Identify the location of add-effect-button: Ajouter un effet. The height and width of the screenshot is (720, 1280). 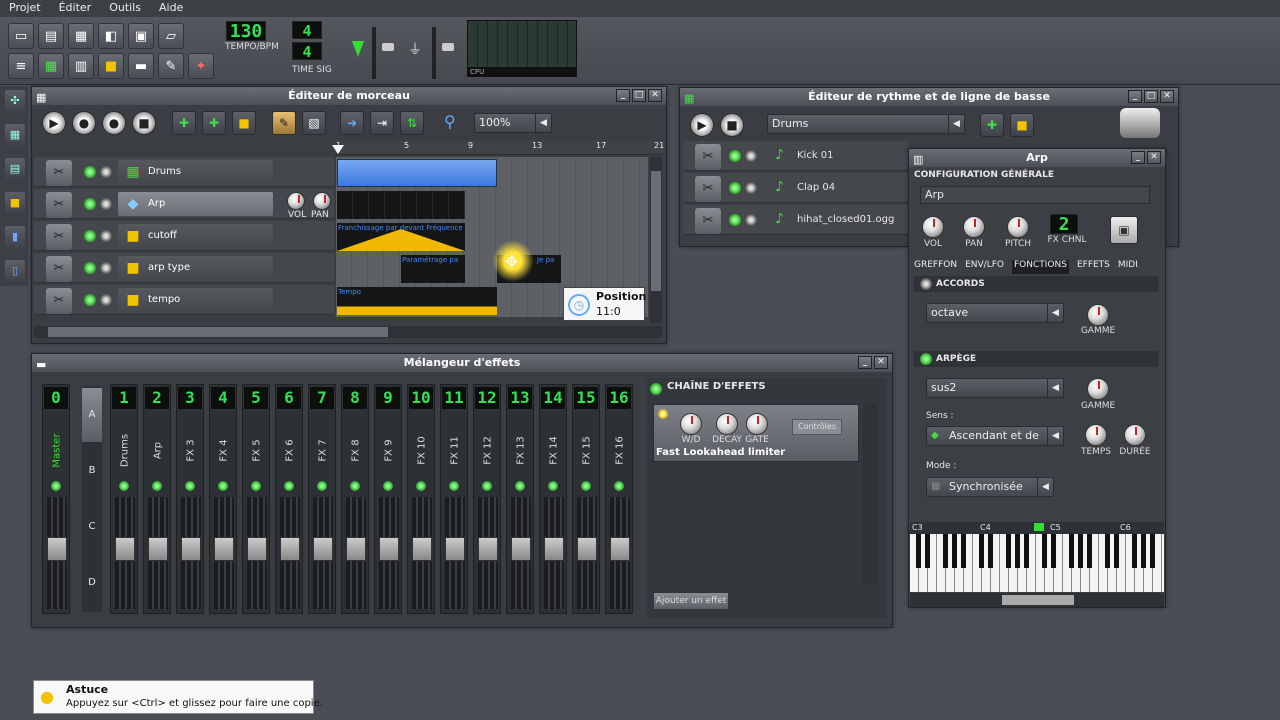
(691, 601).